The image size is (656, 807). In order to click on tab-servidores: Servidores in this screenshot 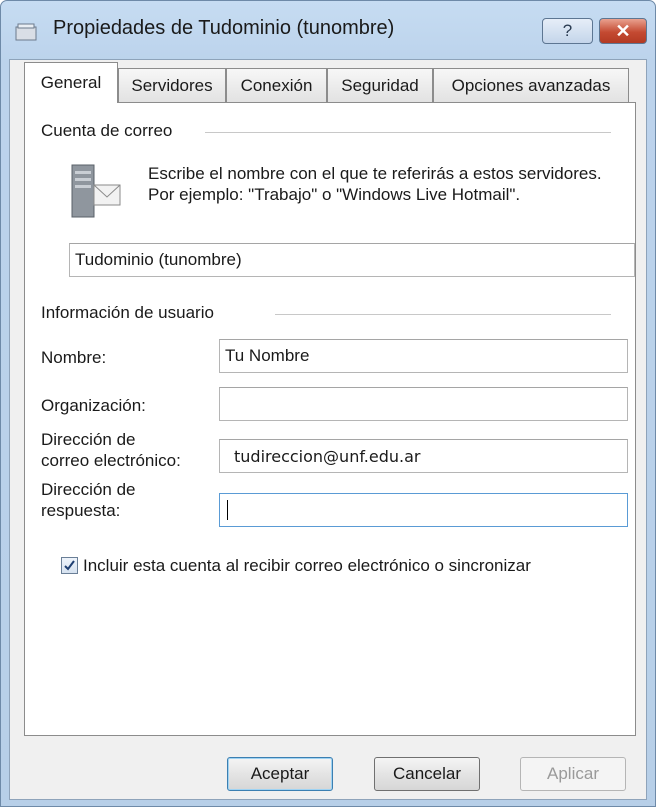, I will do `click(172, 85)`.